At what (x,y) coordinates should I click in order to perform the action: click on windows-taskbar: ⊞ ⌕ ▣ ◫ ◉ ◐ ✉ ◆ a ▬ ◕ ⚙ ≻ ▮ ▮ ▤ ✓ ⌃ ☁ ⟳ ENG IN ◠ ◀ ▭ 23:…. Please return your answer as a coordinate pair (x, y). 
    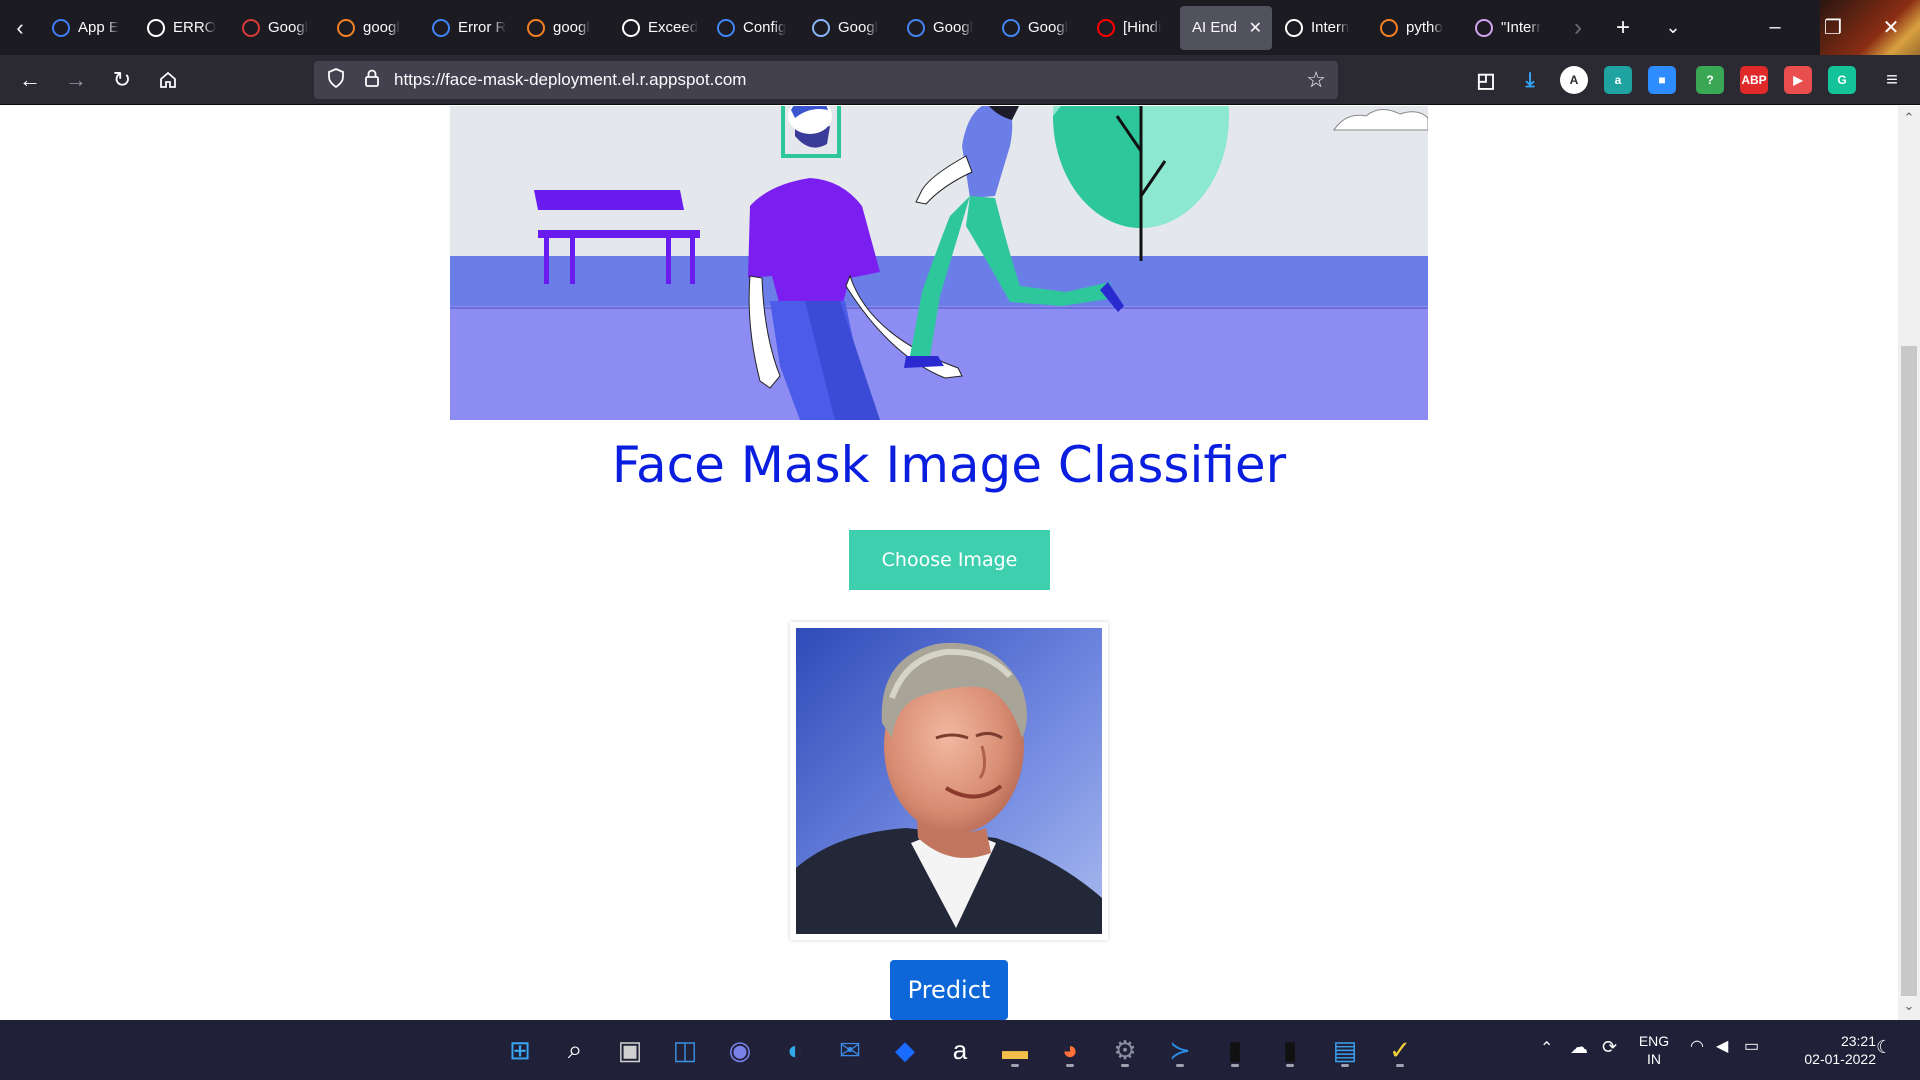
    Looking at the image, I should click on (960, 1050).